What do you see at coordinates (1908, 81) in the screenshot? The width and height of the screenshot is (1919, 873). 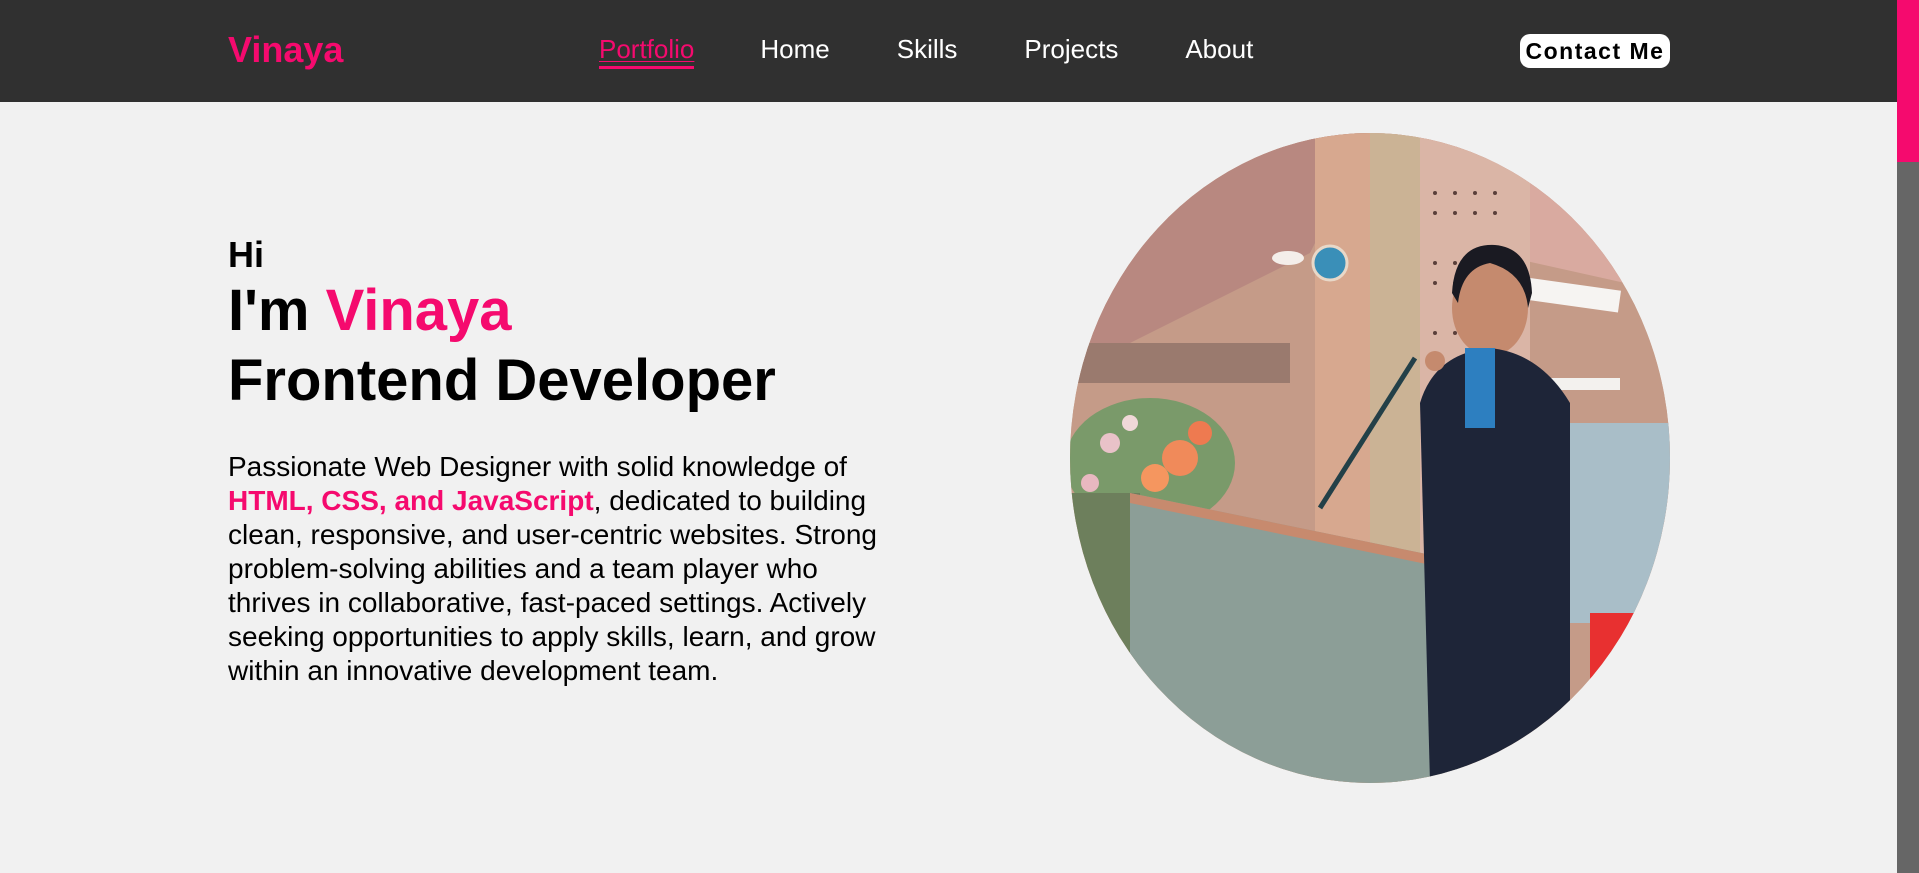 I see `scrollbar-thumb` at bounding box center [1908, 81].